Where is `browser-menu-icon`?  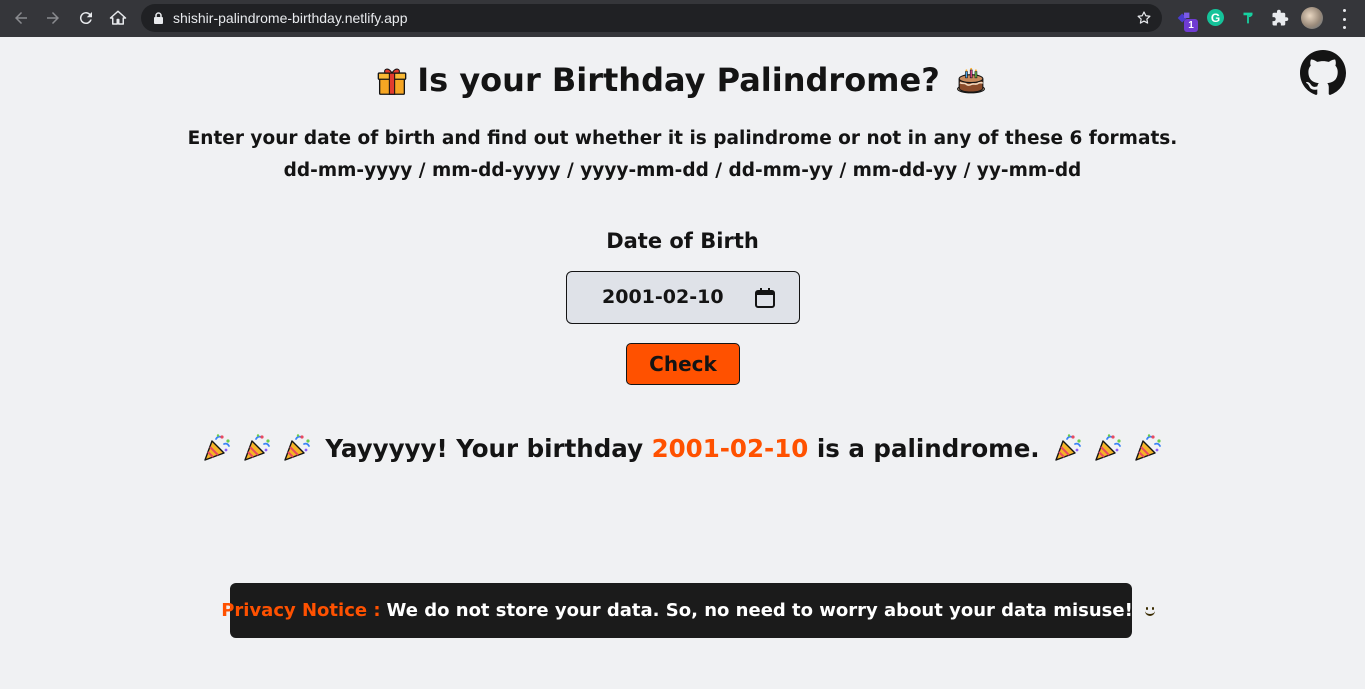
browser-menu-icon is located at coordinates (1344, 19).